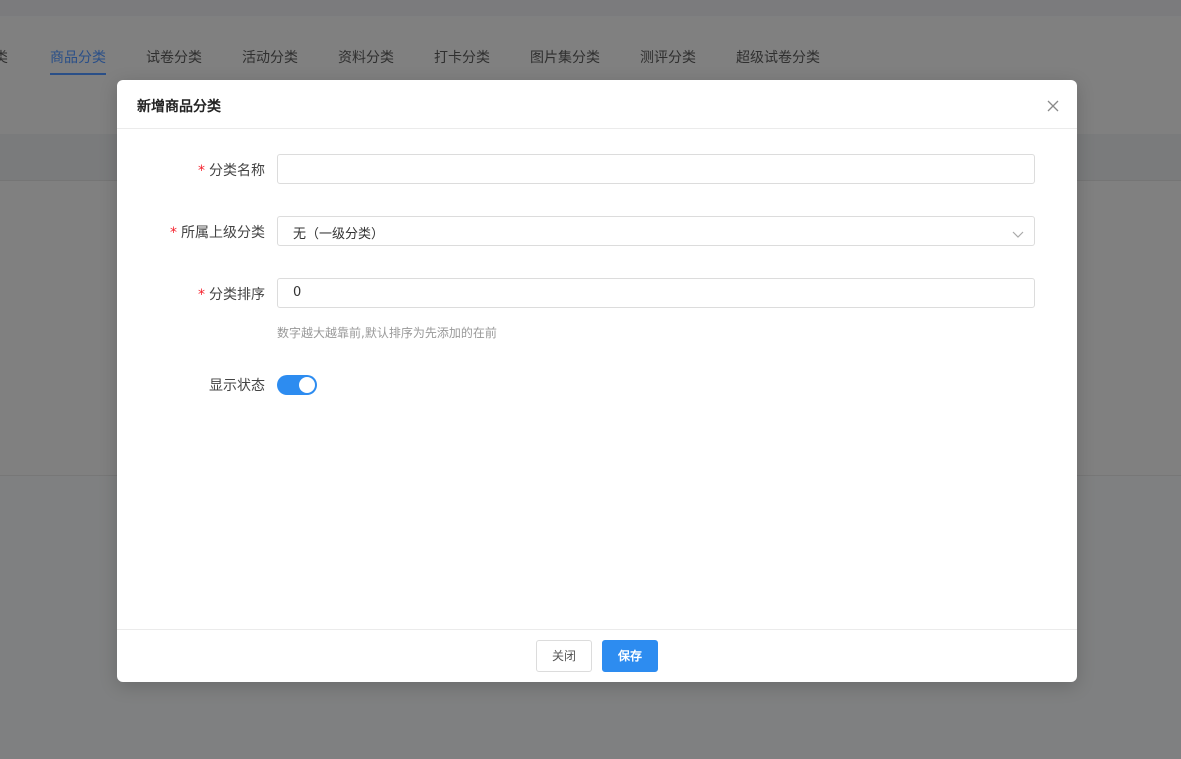  I want to click on close-icon, so click(1053, 106).